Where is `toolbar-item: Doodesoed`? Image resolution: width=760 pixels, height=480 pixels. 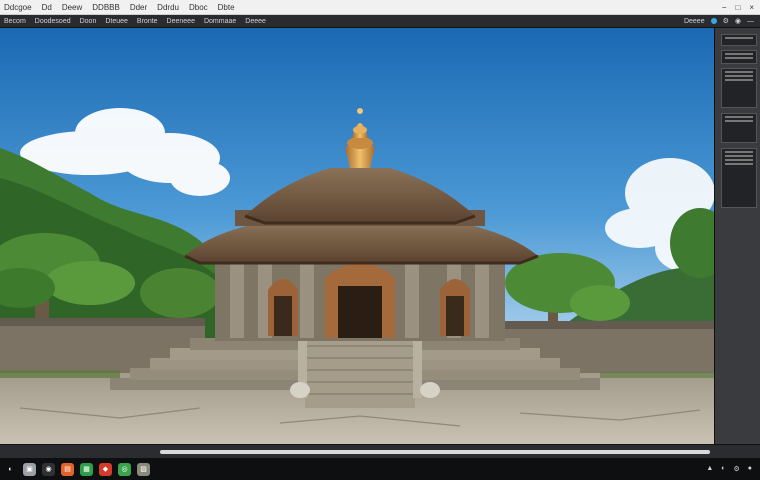 toolbar-item: Doodesoed is located at coordinates (53, 21).